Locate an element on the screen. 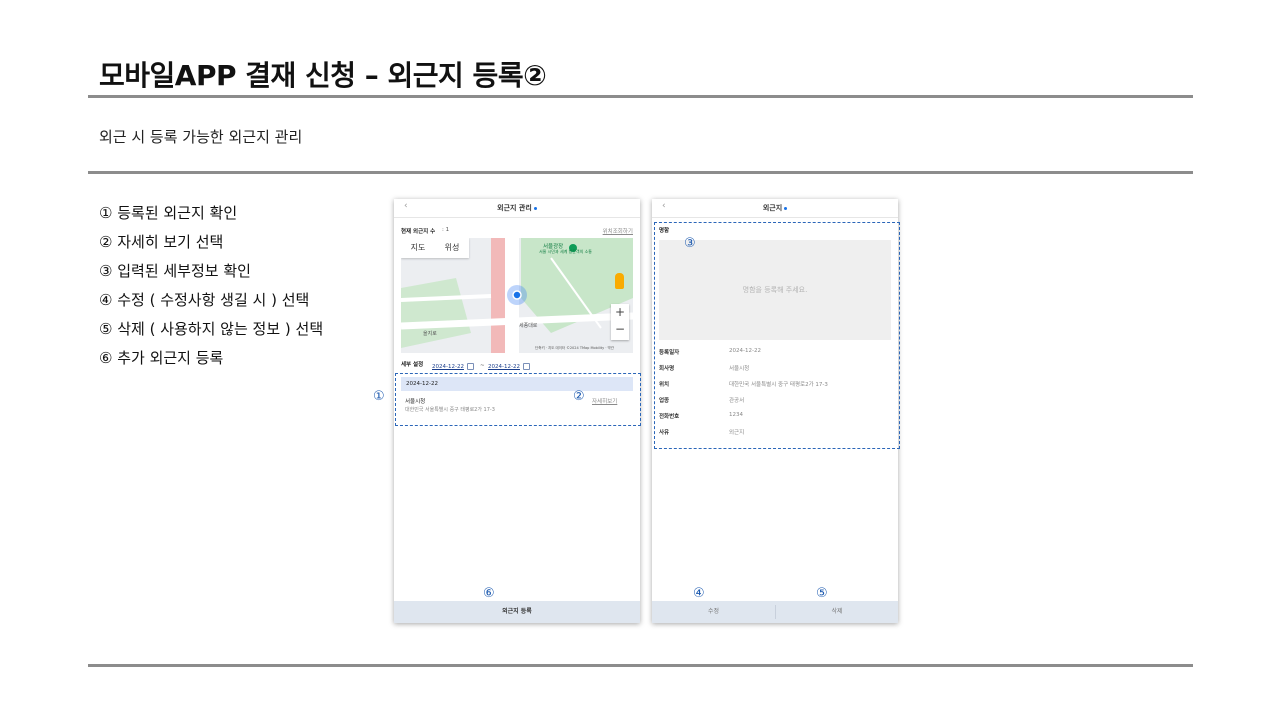  zoom-control: + − is located at coordinates (620, 322).